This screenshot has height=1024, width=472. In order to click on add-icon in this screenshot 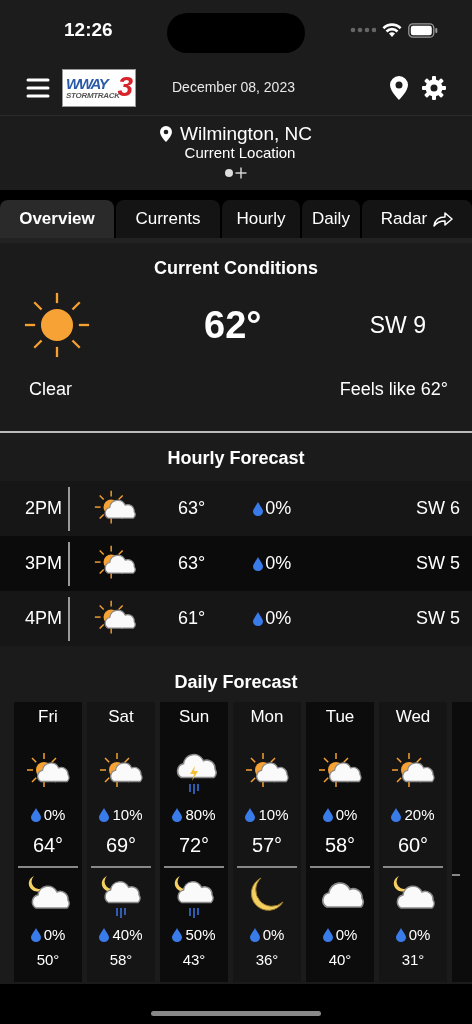, I will do `click(241, 173)`.